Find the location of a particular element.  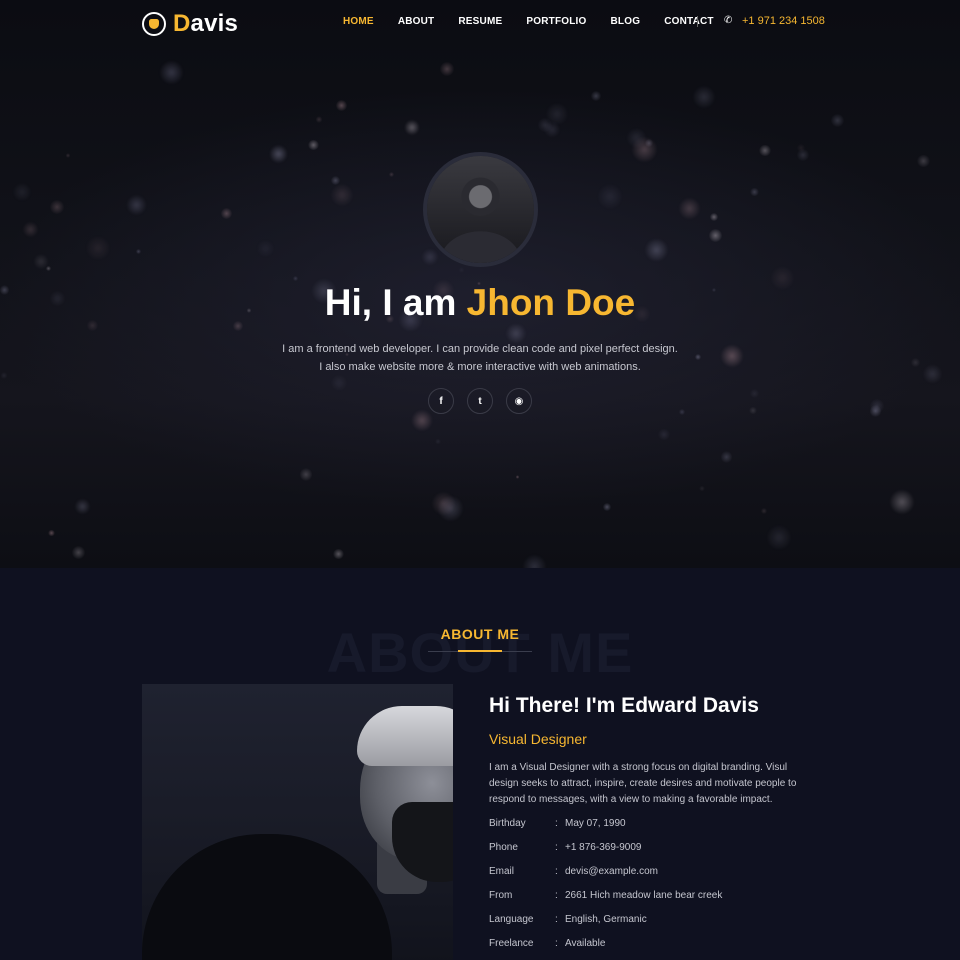

info-row-language: Language: English, Germanic is located at coordinates (659, 926).